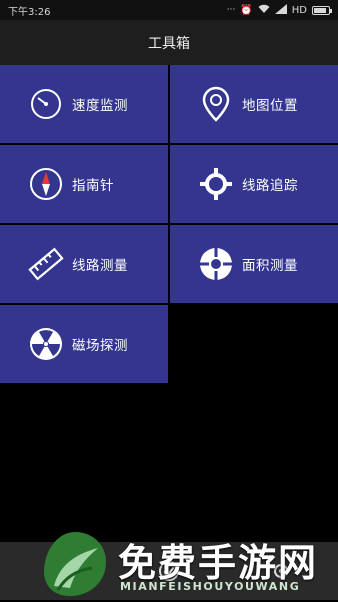 The width and height of the screenshot is (338, 602). I want to click on tool-route-tracking: 线路追踪, so click(254, 184).